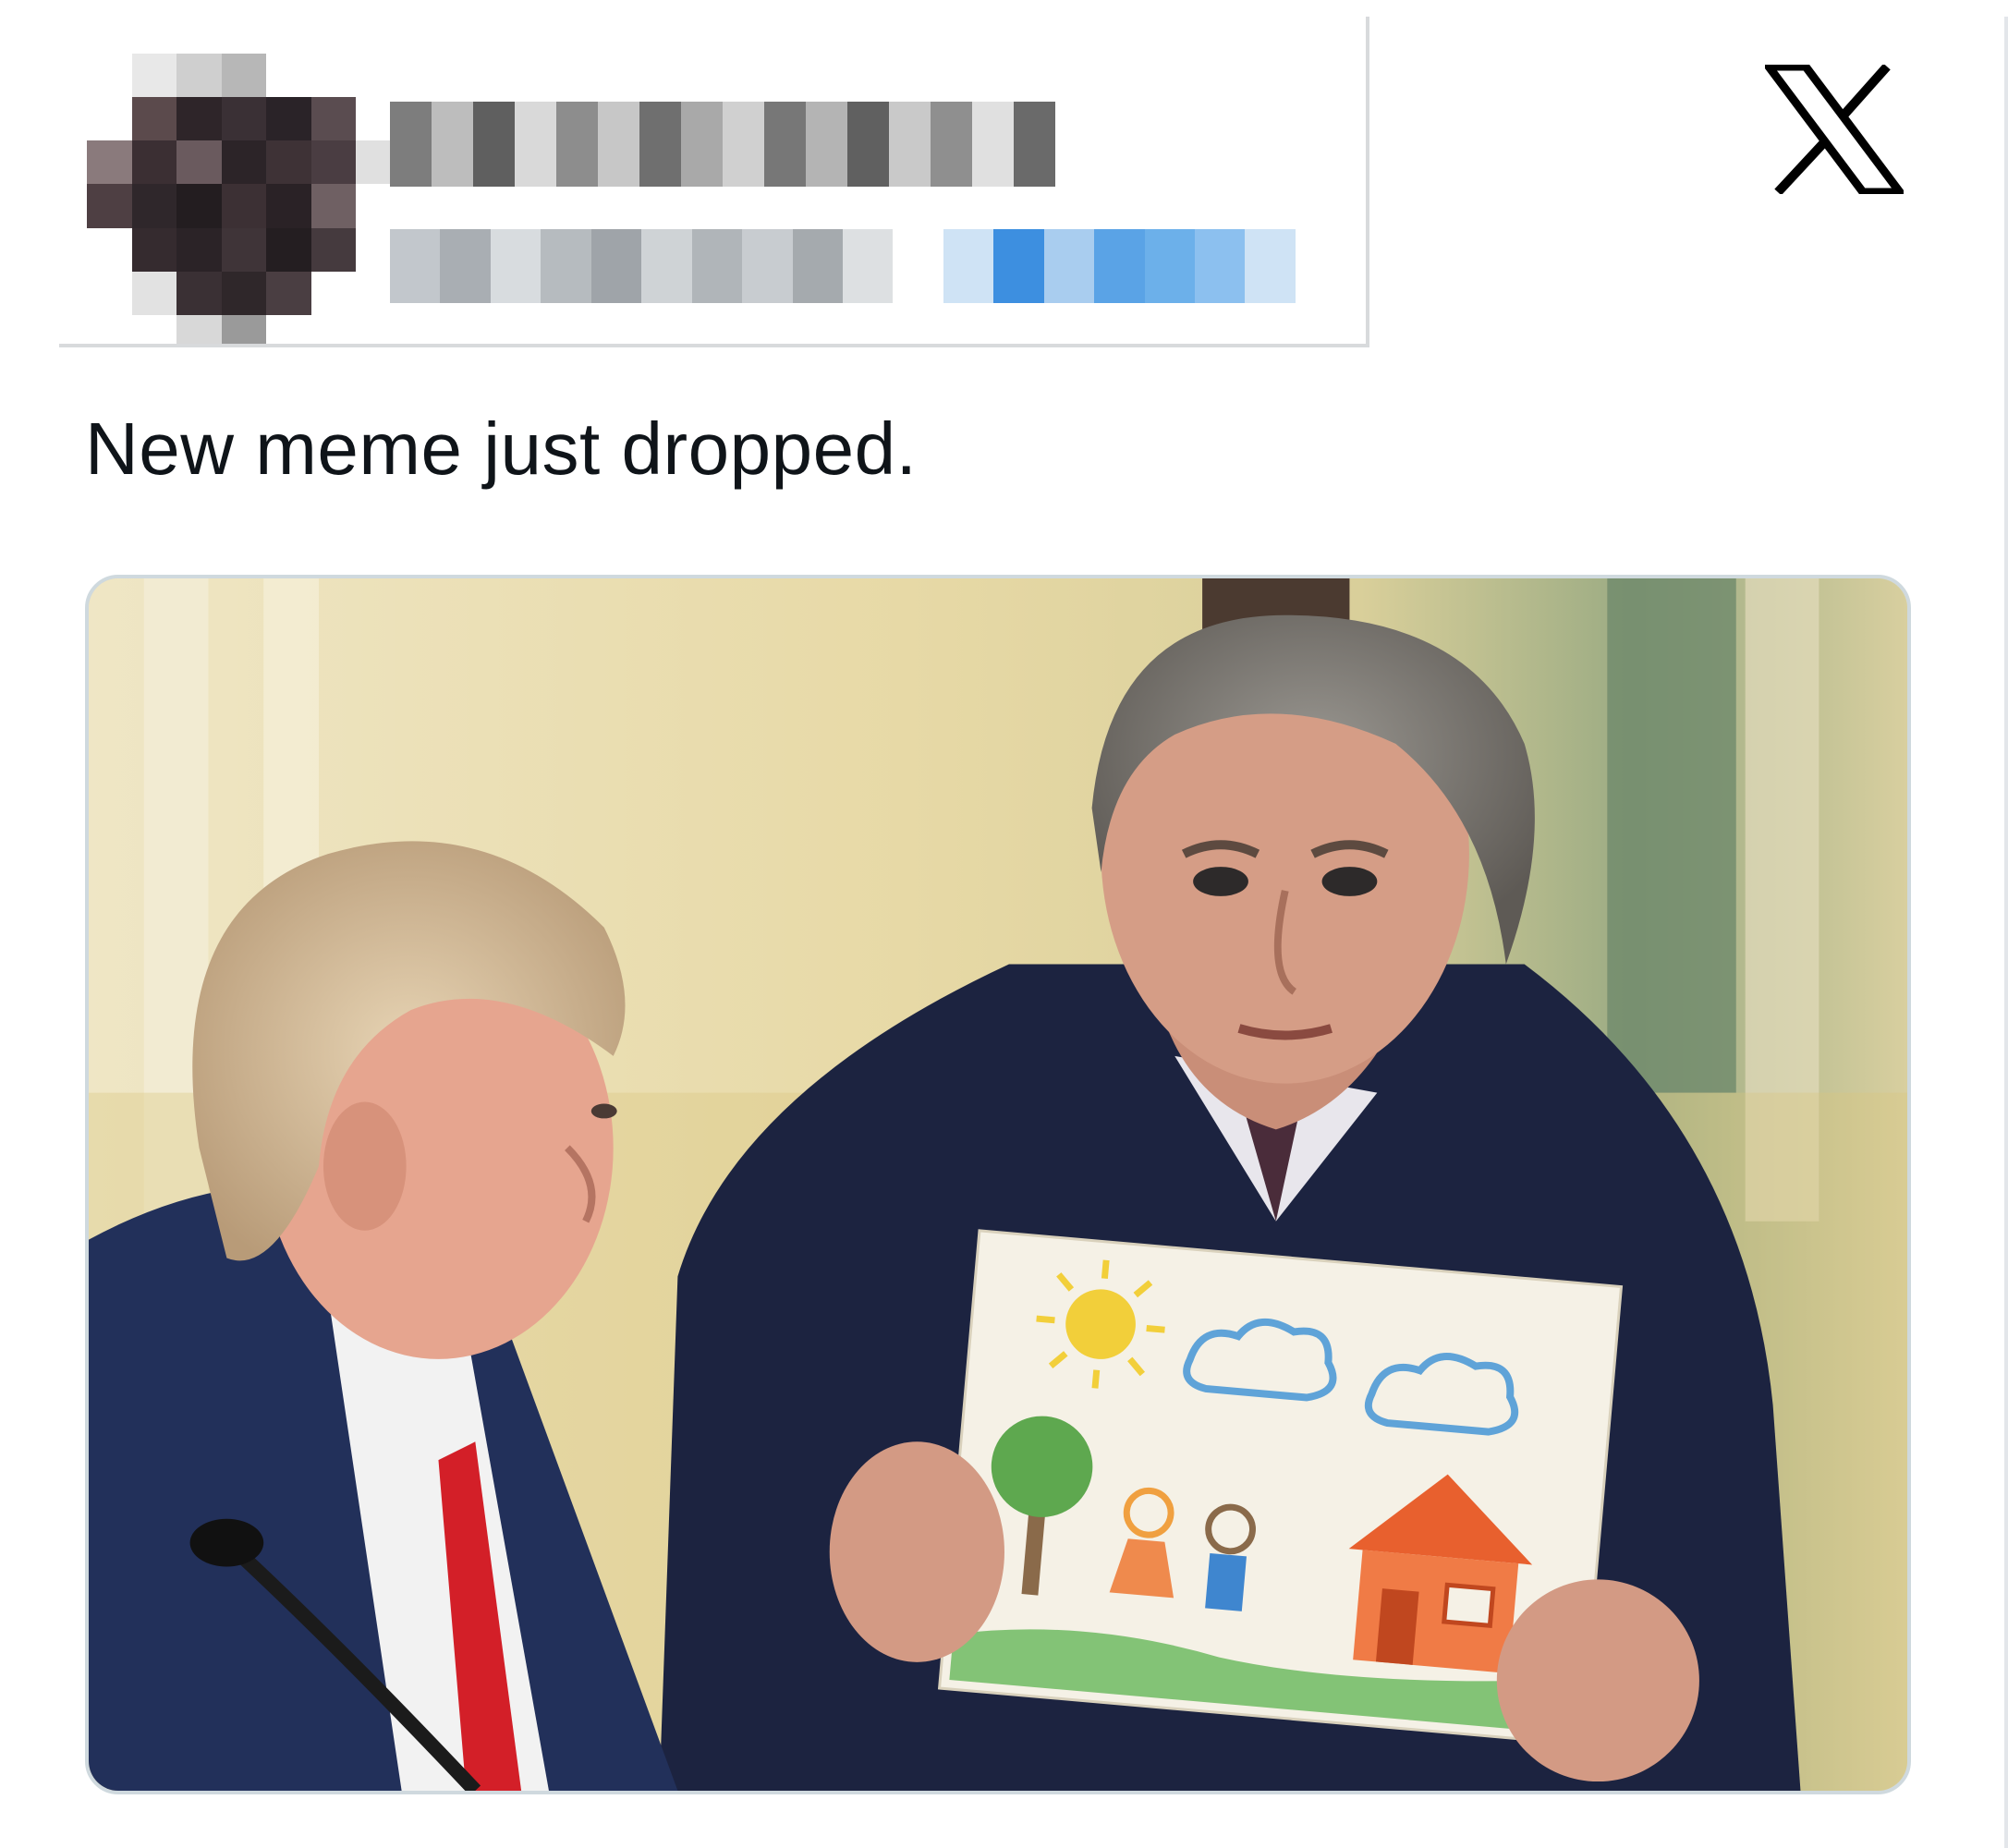 The width and height of the screenshot is (2008, 1848). I want to click on author-name-redacted, so click(722, 144).